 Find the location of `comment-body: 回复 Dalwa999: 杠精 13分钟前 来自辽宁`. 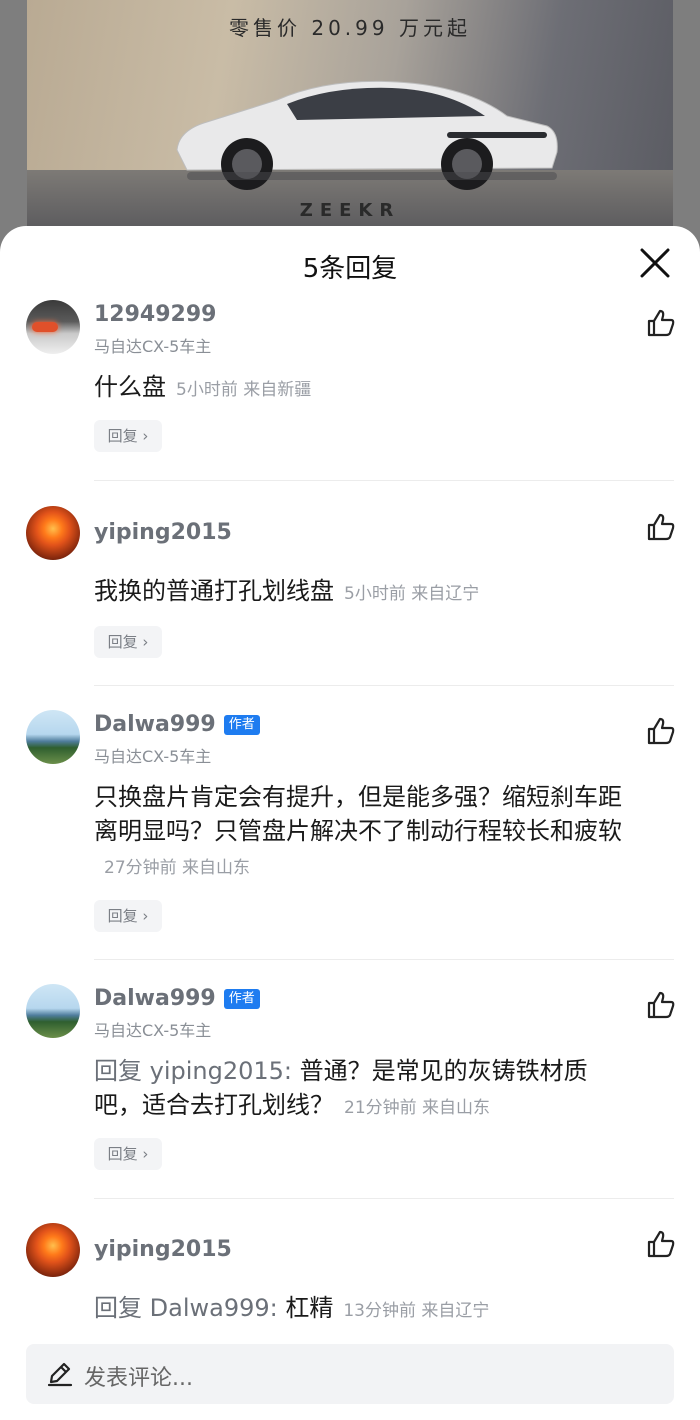

comment-body: 回复 Dalwa999: 杠精 13分钟前 来自辽宁 is located at coordinates (359, 1309).